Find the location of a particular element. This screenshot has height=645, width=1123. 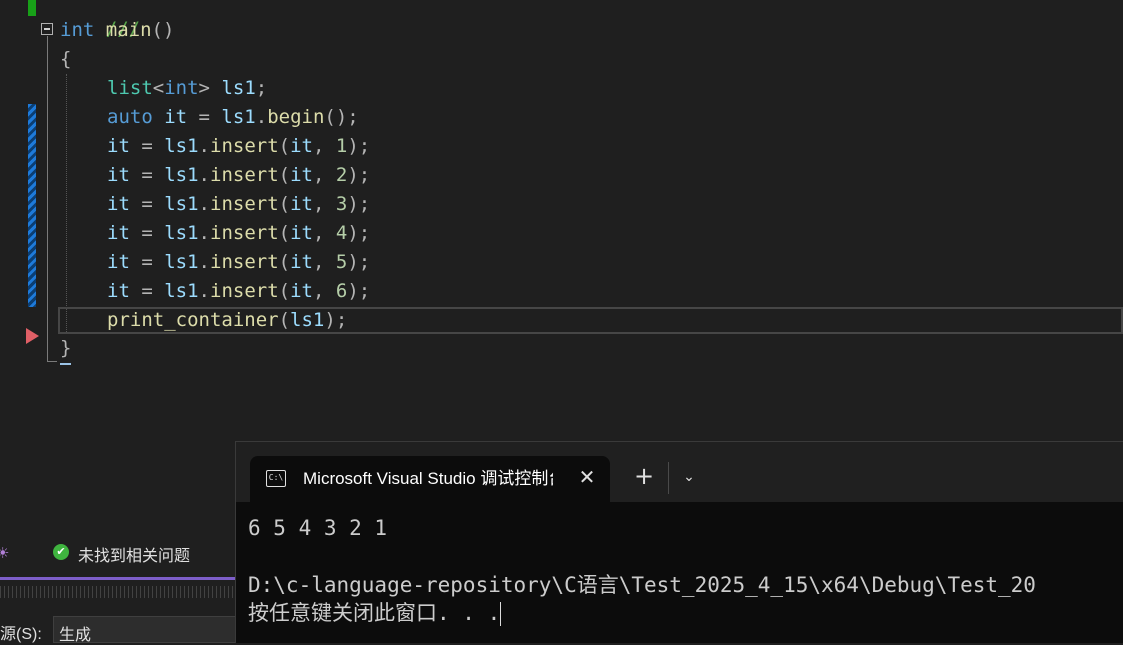

fold-guide is located at coordinates (47, 199).